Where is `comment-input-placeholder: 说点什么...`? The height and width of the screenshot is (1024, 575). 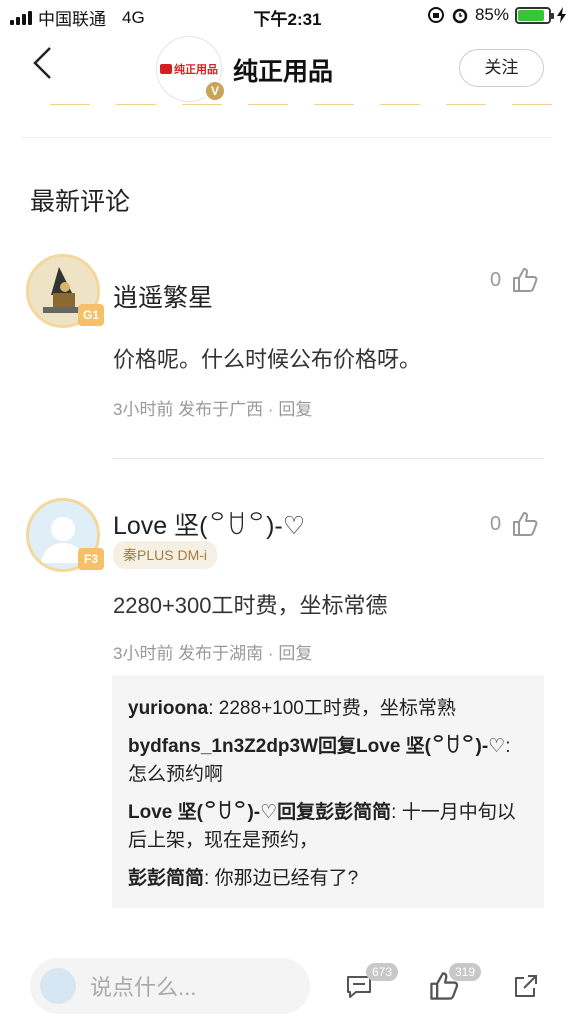
comment-input-placeholder: 说点什么... is located at coordinates (143, 987).